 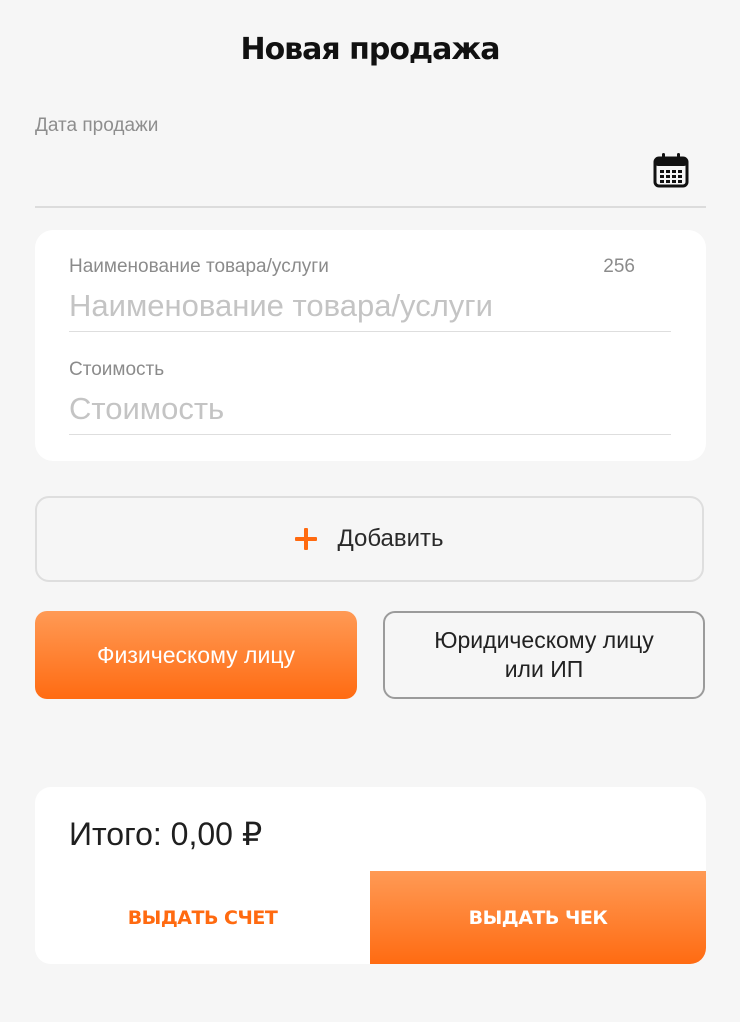 I want to click on individual-buyer-button: Физическому лицу, so click(x=196, y=655).